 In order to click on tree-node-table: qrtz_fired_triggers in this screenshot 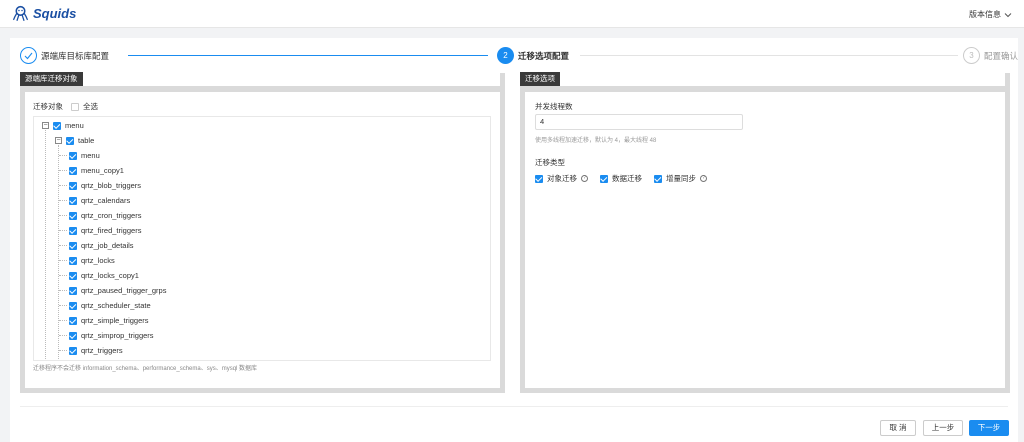, I will do `click(105, 230)`.